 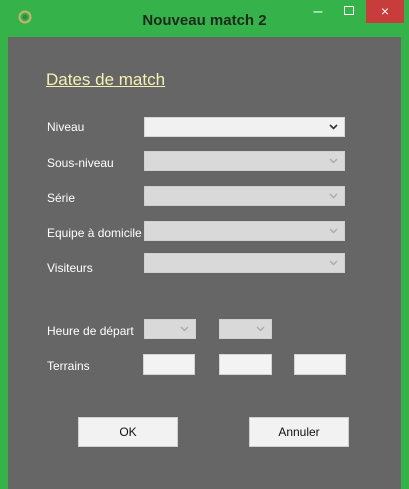 What do you see at coordinates (90, 331) in the screenshot?
I see `heure-depart-label: Heure de départ` at bounding box center [90, 331].